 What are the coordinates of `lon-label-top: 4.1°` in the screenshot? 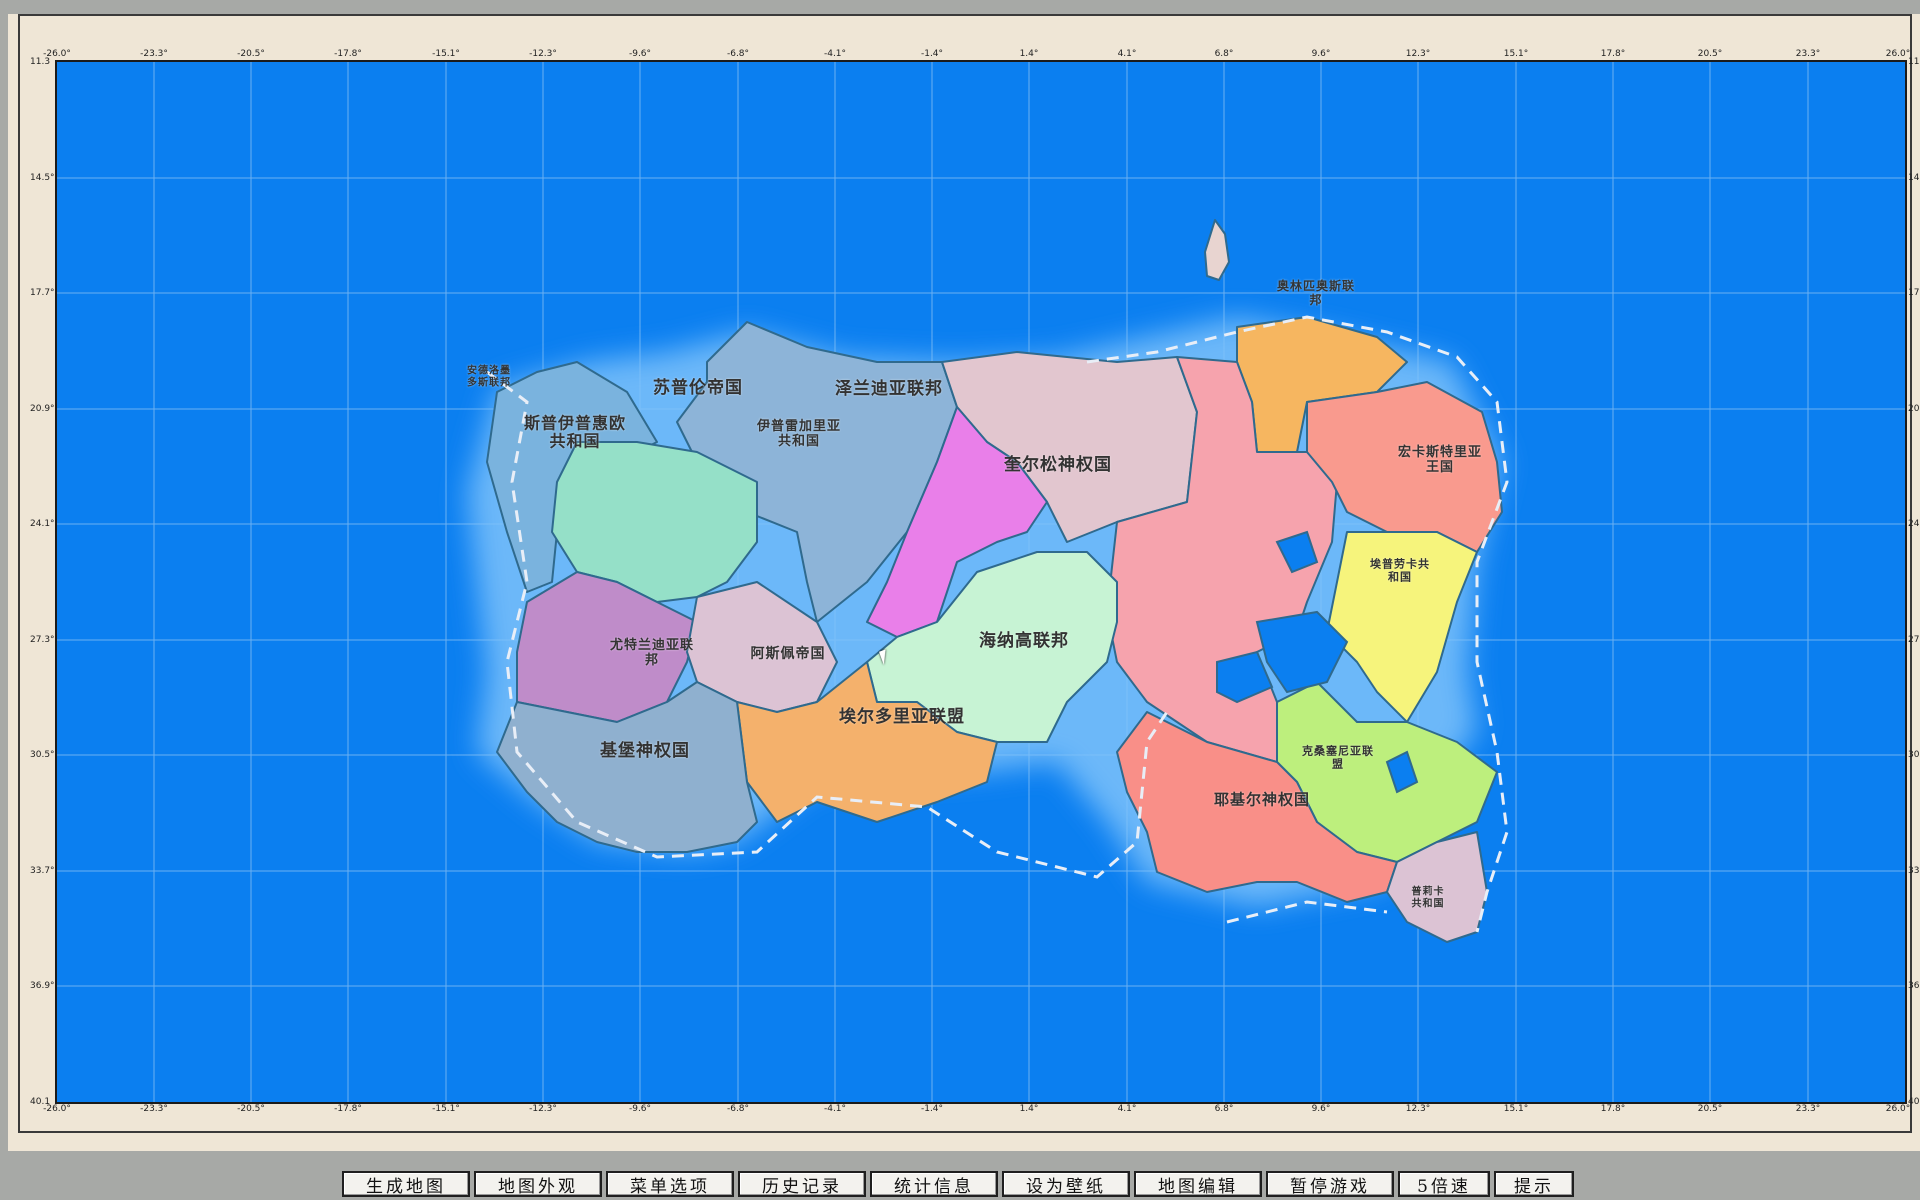 It's located at (1127, 54).